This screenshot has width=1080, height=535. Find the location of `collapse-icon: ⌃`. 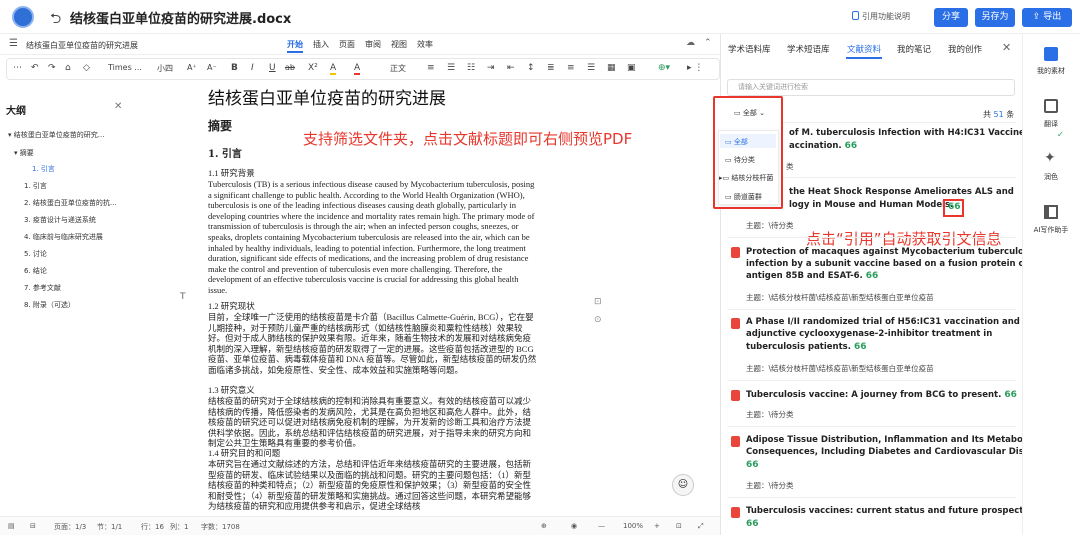

collapse-icon: ⌃ is located at coordinates (708, 43).